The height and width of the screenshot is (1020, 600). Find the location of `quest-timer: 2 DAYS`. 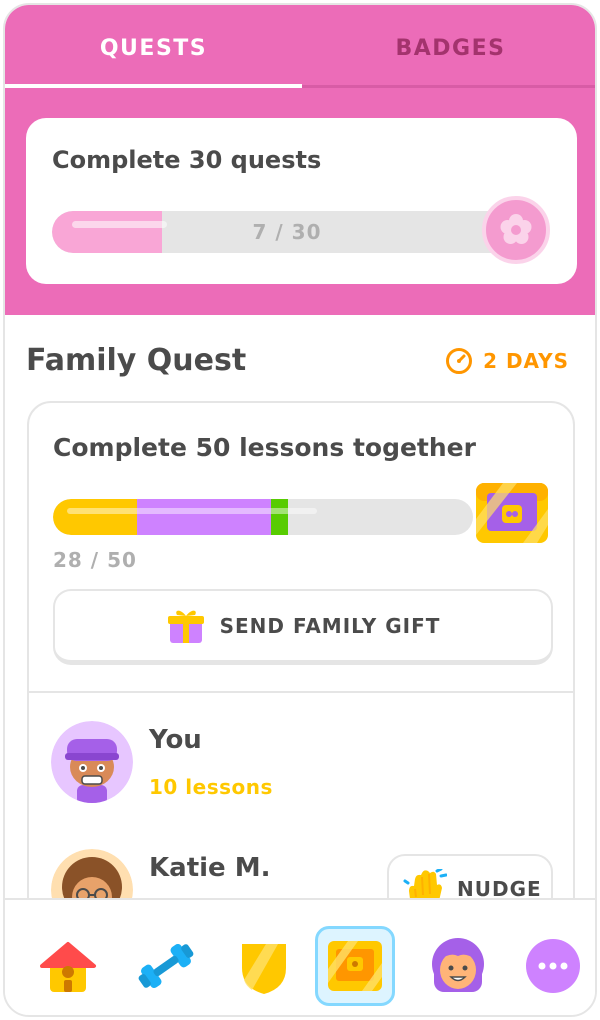

quest-timer: 2 DAYS is located at coordinates (507, 361).